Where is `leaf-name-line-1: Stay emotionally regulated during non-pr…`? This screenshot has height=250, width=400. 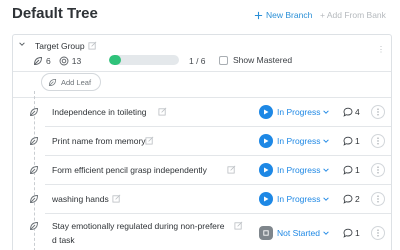 leaf-name-line-1: Stay emotionally regulated during non-pr… is located at coordinates (138, 226).